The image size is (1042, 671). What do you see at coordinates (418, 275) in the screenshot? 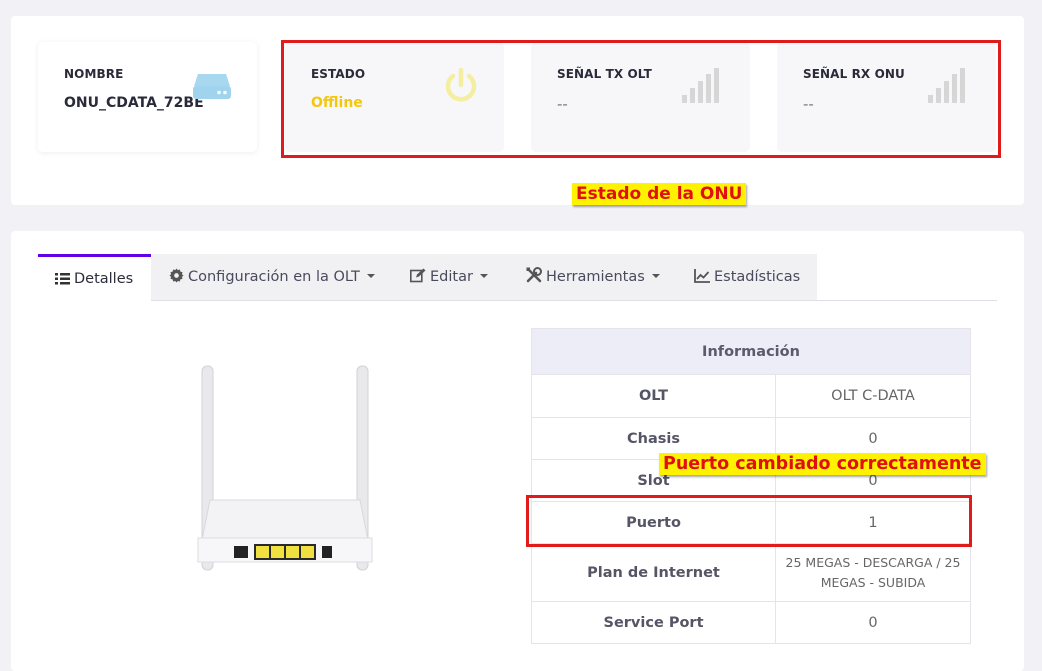
I see `edit-icon` at bounding box center [418, 275].